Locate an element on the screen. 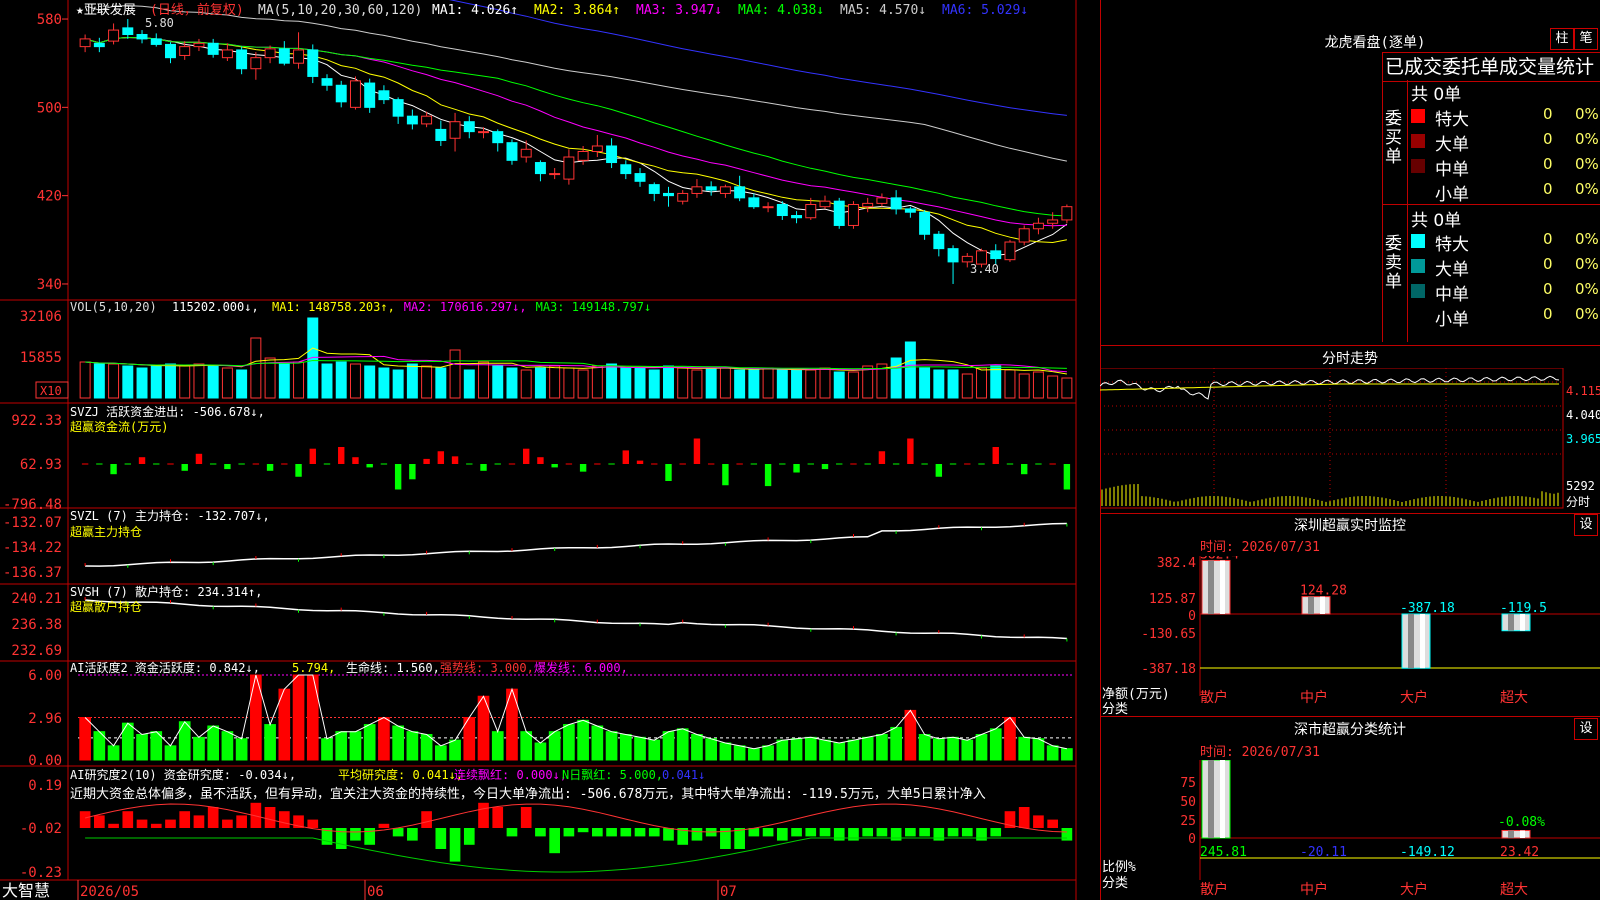 The height and width of the screenshot is (900, 1600). svzl-header: SVZL (7) 主力持仓: -132.707↓, is located at coordinates (170, 515).